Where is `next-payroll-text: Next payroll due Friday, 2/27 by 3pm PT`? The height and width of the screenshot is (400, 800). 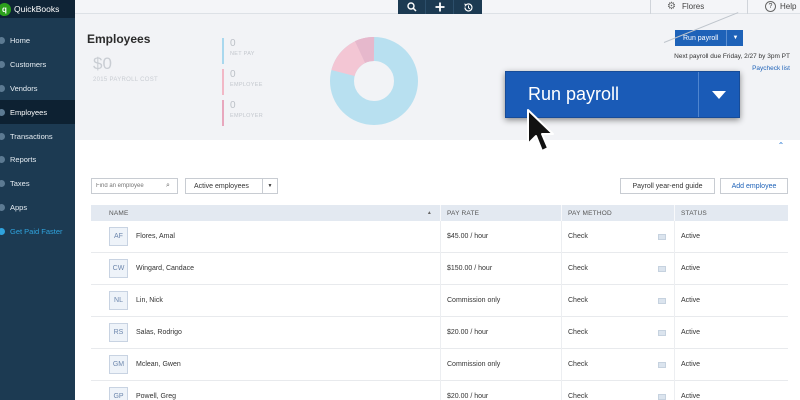 next-payroll-text: Next payroll due Friday, 2/27 by 3pm PT is located at coordinates (732, 56).